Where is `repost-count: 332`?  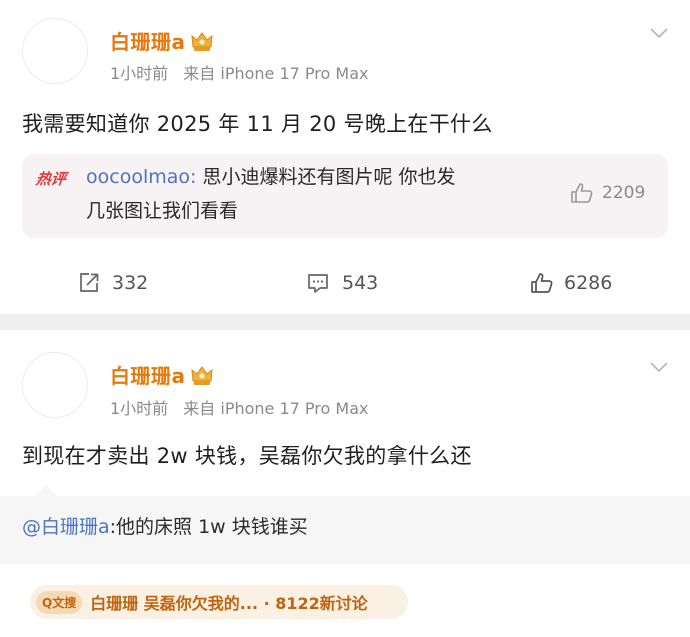
repost-count: 332 is located at coordinates (130, 283).